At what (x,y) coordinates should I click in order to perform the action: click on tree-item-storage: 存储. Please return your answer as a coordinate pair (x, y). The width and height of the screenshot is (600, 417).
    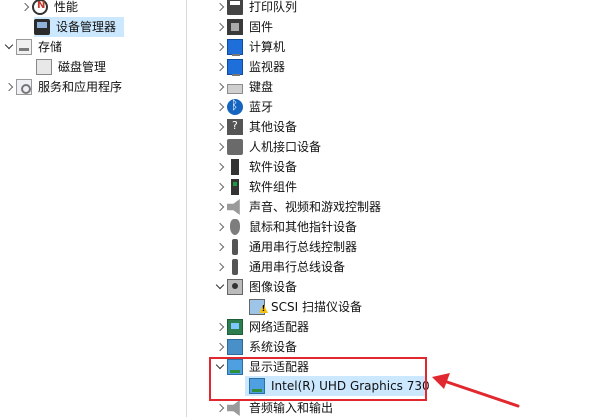
    Looking at the image, I should click on (33, 47).